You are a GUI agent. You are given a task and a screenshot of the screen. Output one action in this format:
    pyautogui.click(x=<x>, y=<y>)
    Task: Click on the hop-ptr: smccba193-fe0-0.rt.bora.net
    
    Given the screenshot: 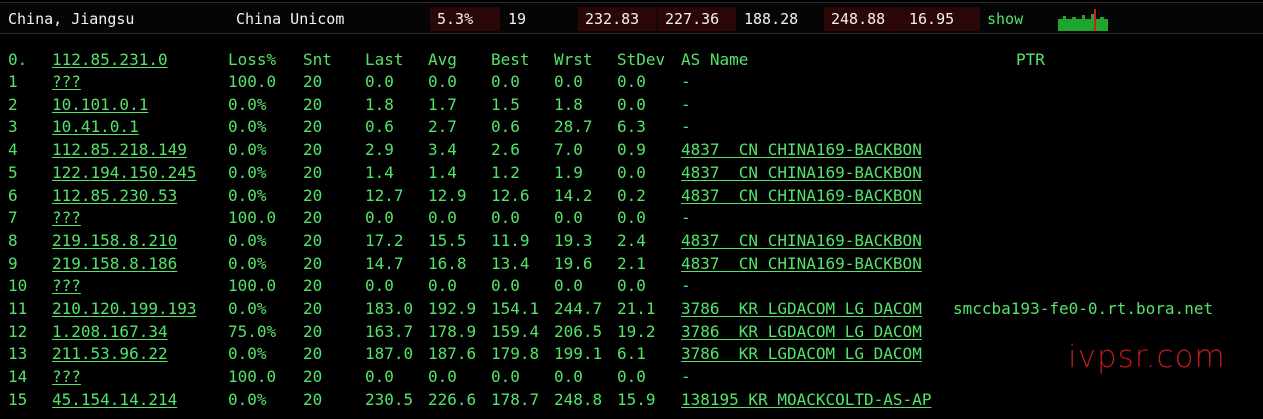 What is the action you would take?
    pyautogui.click(x=1083, y=308)
    